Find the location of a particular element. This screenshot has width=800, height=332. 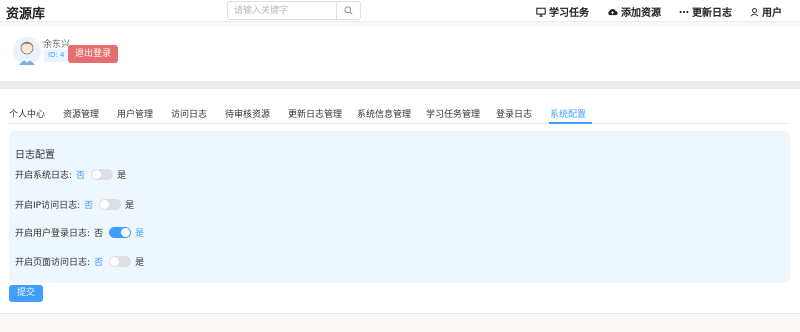

log-config-title: 日志配置 is located at coordinates (35, 155).